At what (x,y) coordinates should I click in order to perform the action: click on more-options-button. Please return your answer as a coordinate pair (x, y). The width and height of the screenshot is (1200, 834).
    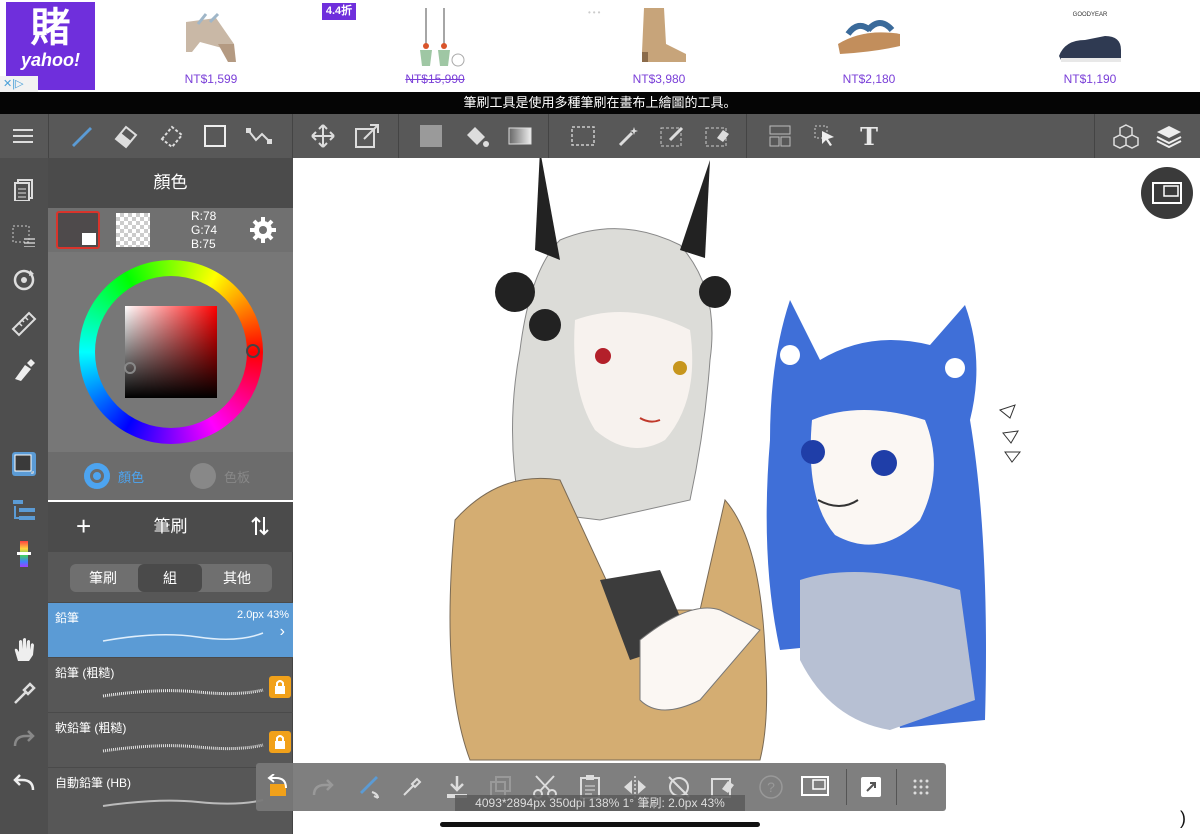
    Looking at the image, I should click on (921, 787).